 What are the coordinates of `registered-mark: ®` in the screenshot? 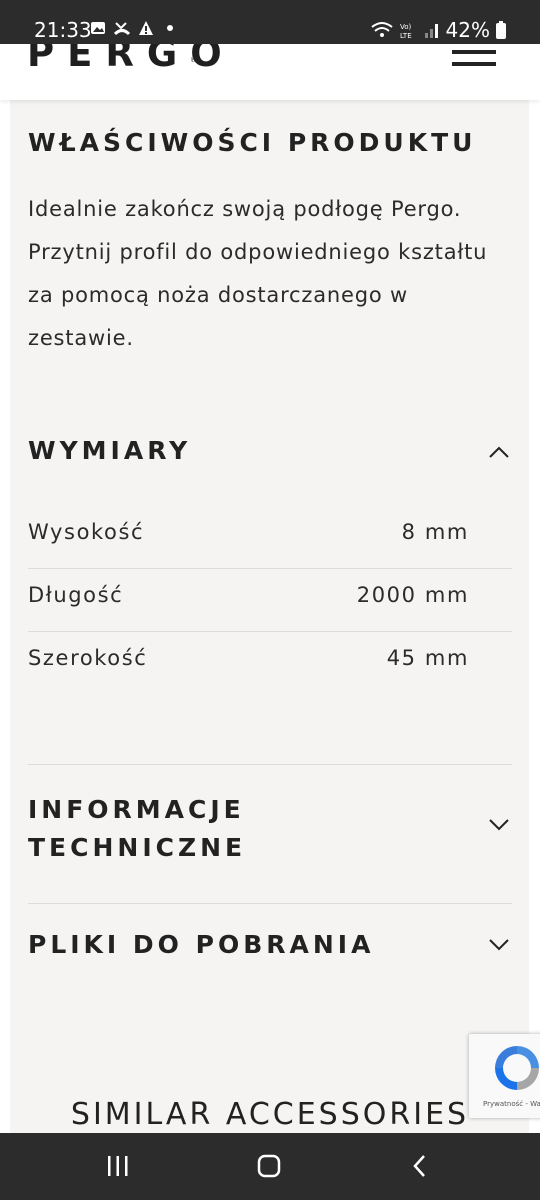 It's located at (193, 60).